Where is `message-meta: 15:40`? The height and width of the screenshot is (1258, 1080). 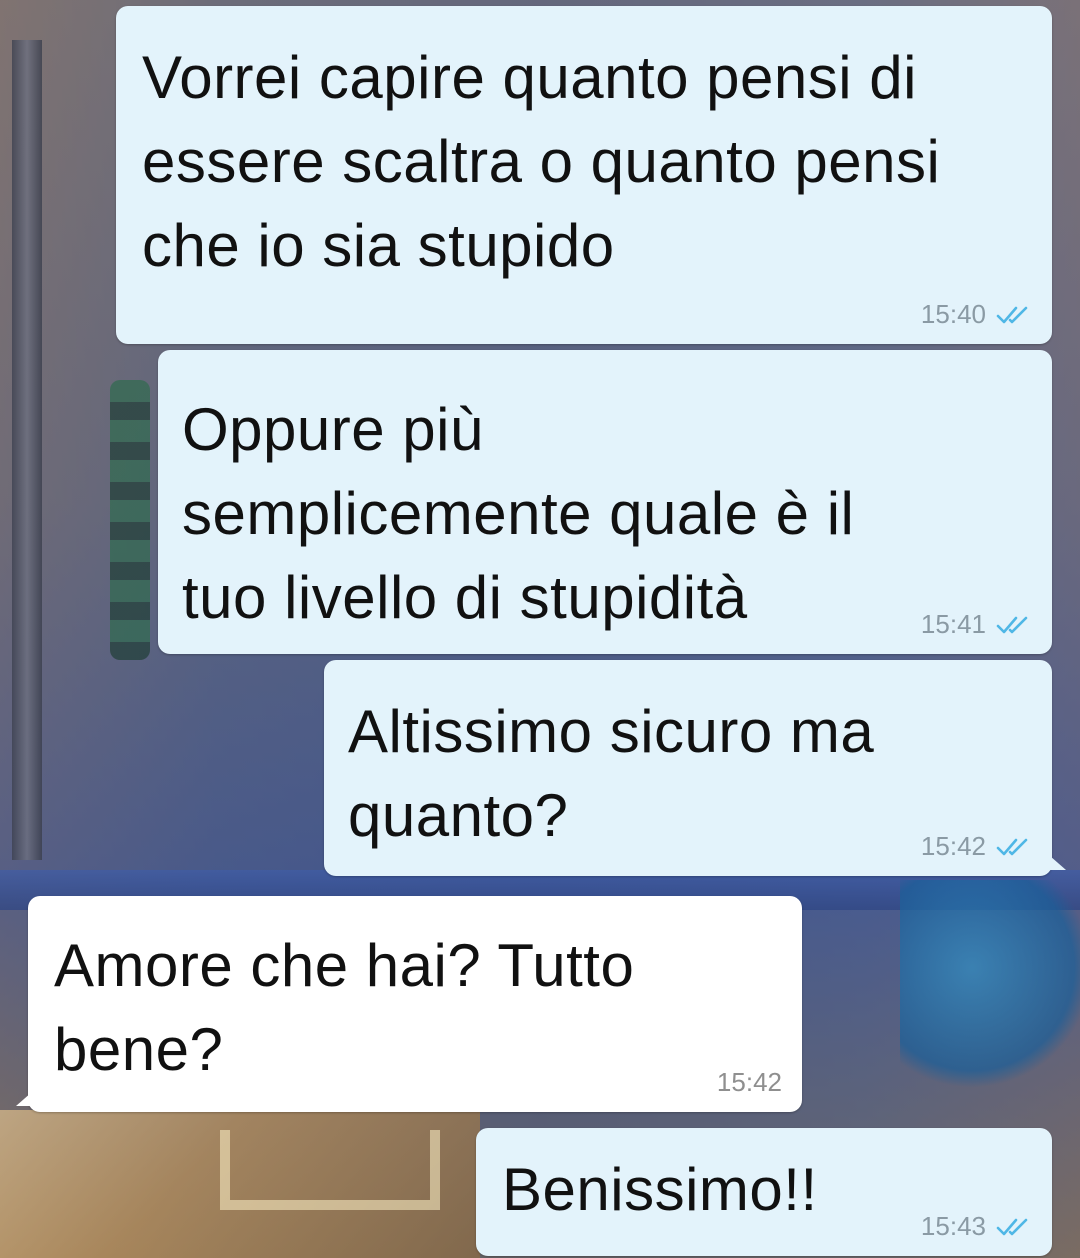
message-meta: 15:40 is located at coordinates (976, 314).